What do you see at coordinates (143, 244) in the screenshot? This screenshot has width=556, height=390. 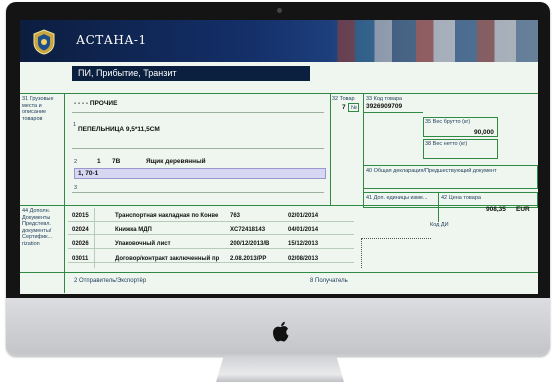 I see `doc-name: Упаковочный лист` at bounding box center [143, 244].